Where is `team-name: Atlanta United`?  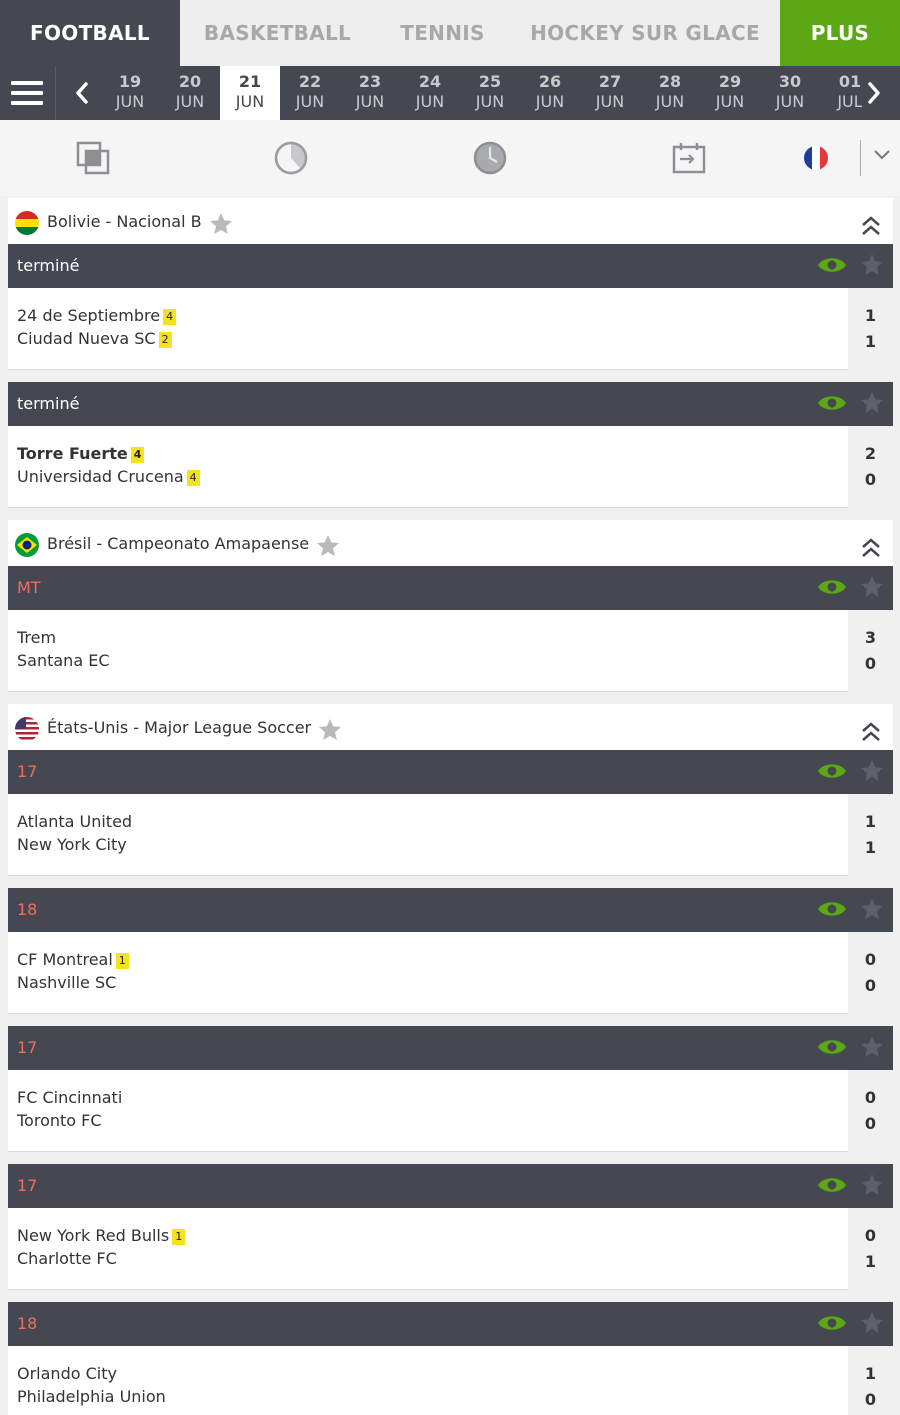
team-name: Atlanta United is located at coordinates (75, 821).